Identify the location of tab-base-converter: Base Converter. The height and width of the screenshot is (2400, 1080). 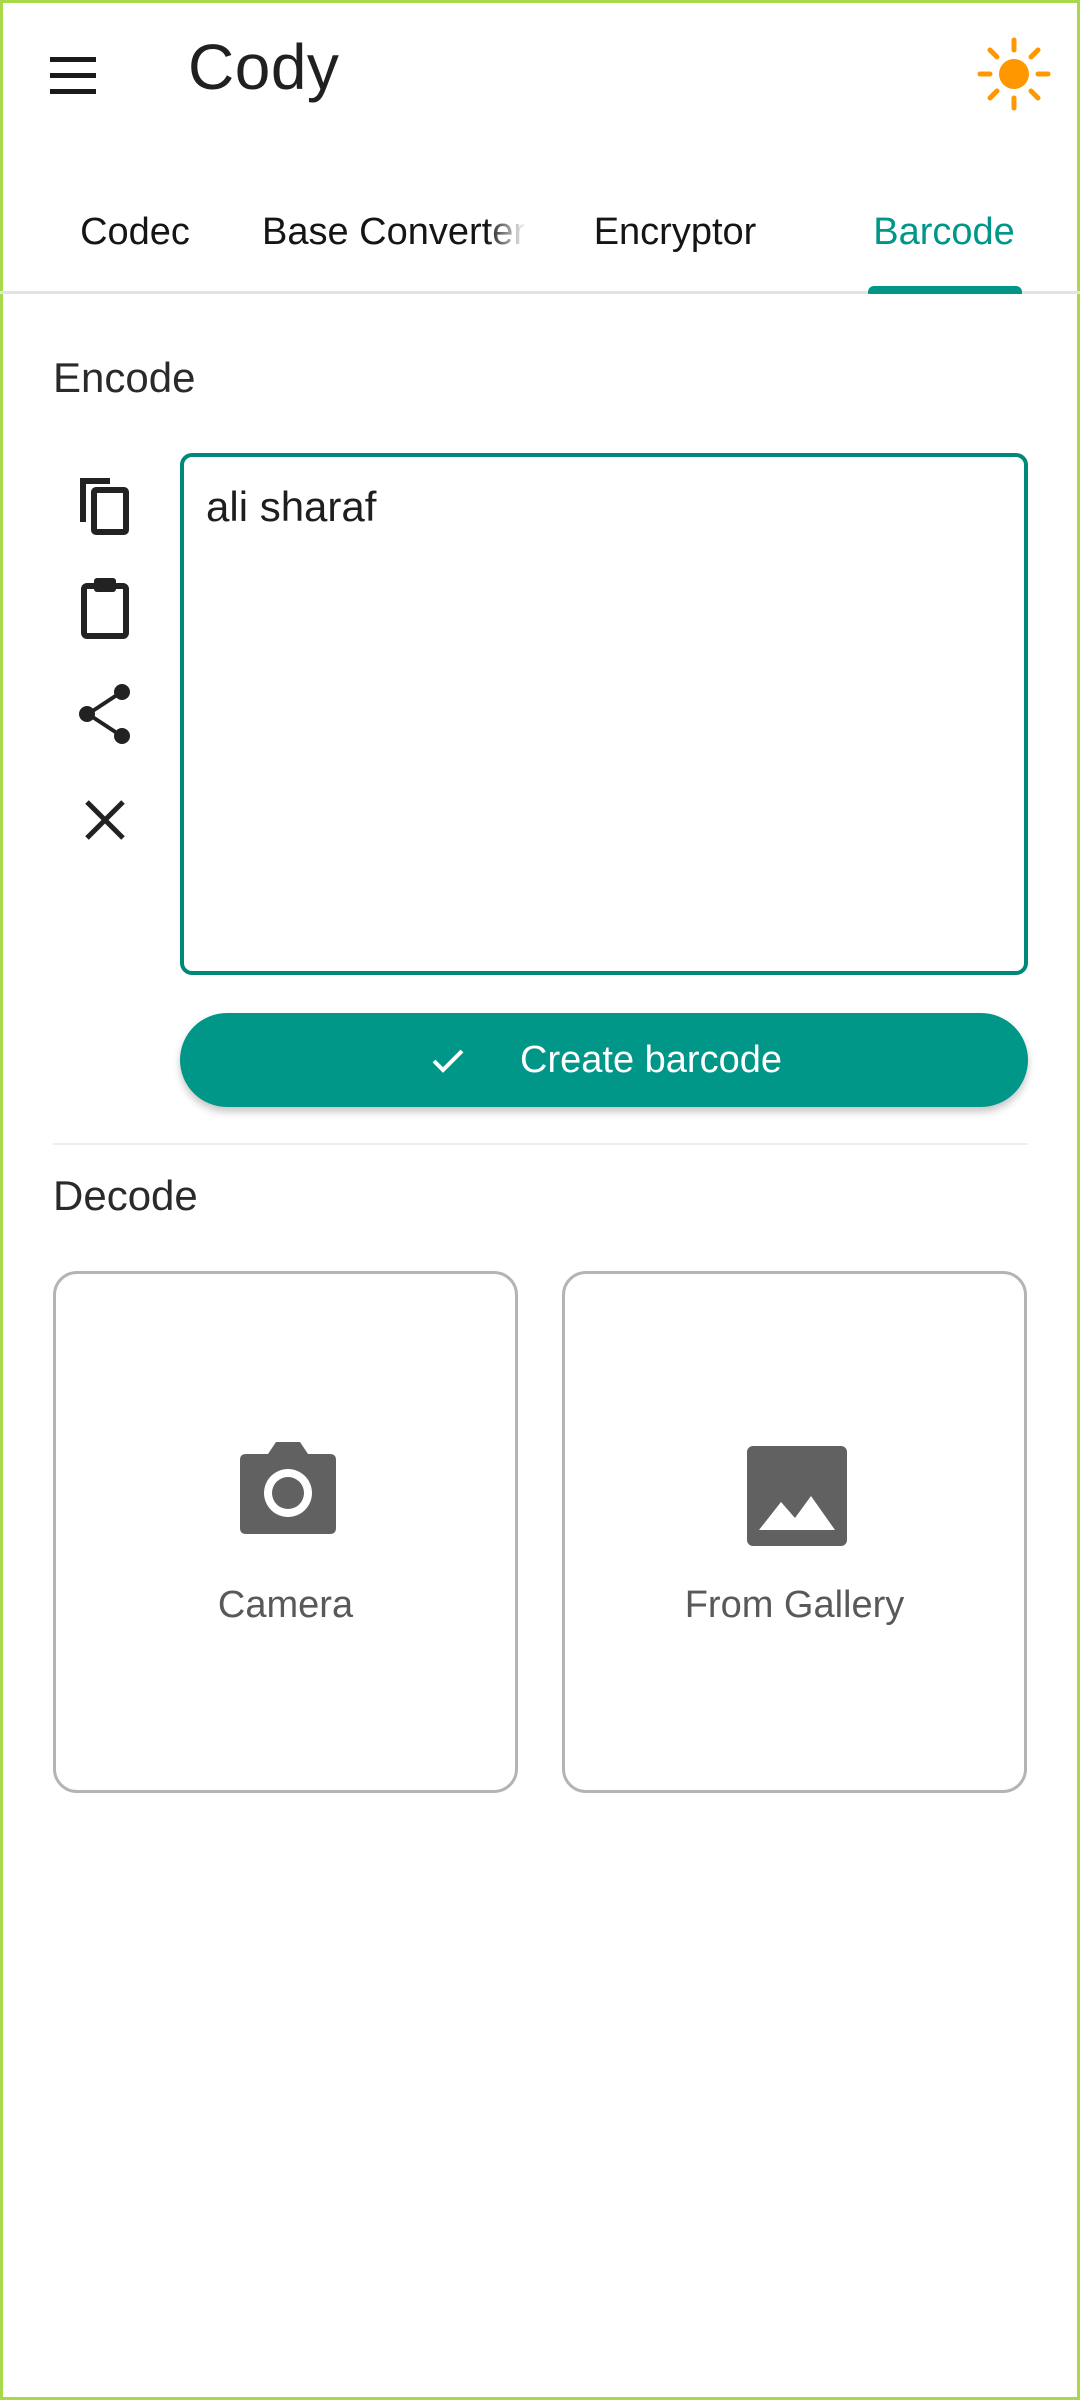
(401, 232).